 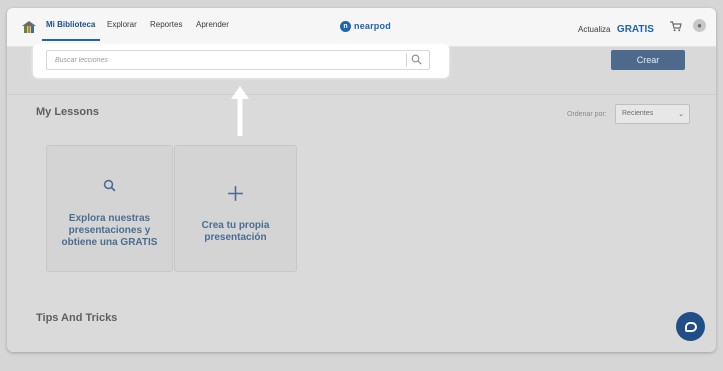 What do you see at coordinates (70, 24) in the screenshot?
I see `nav-mi-biblioteca: Mi Biblioteca` at bounding box center [70, 24].